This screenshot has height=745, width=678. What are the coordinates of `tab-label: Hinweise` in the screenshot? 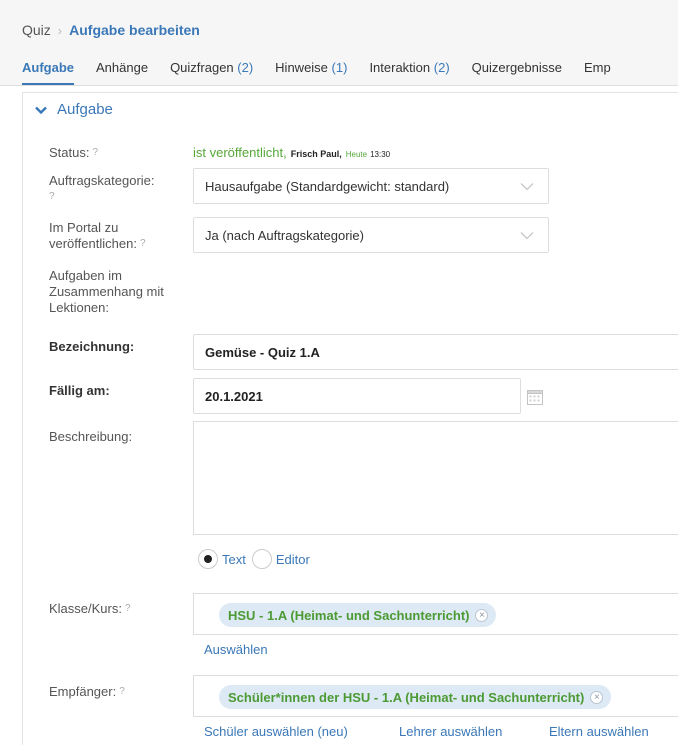 It's located at (301, 67).